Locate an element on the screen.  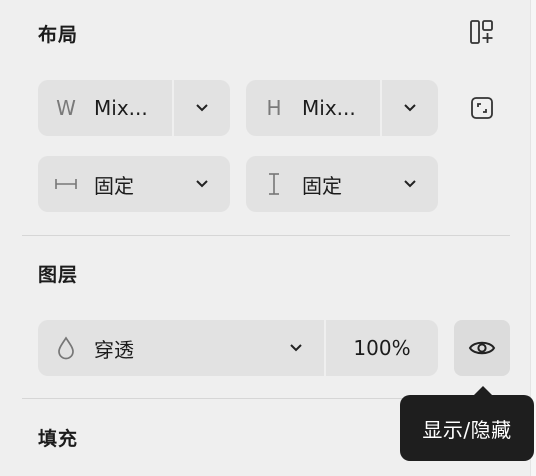
add-auto-layout-button is located at coordinates (482, 32).